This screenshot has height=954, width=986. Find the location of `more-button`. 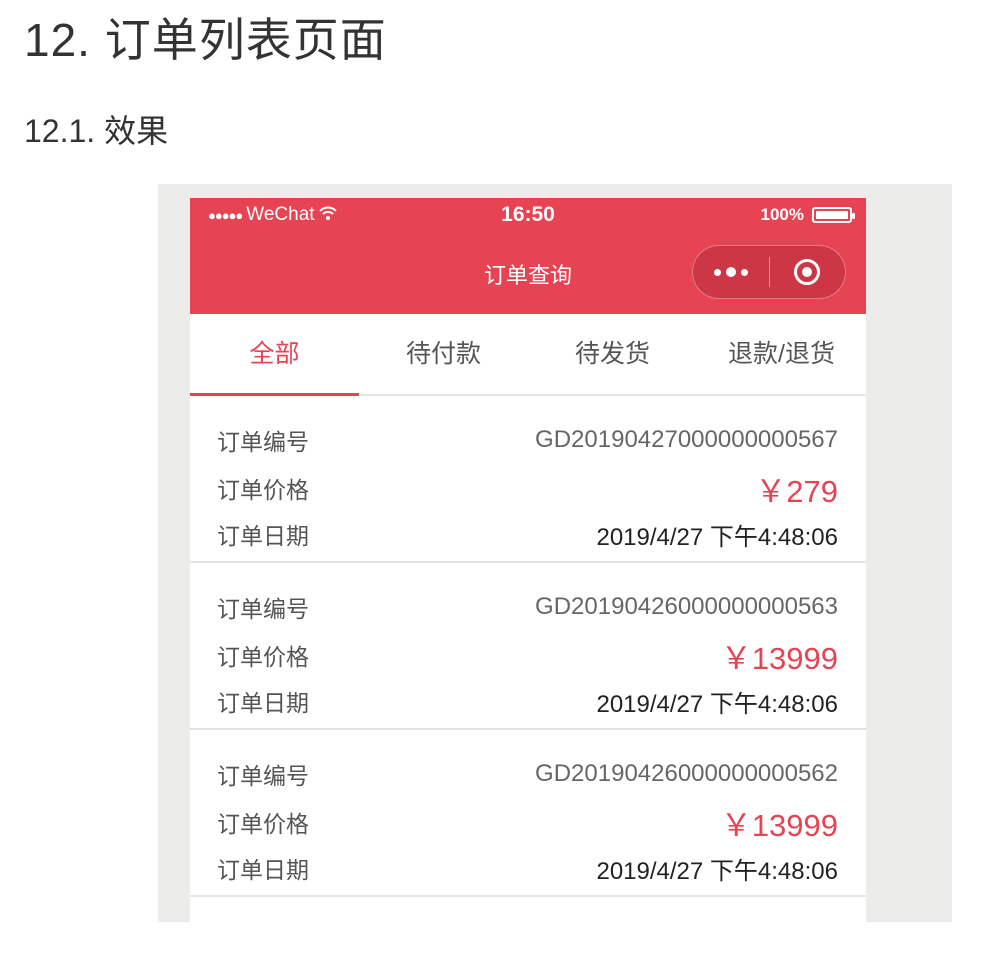

more-button is located at coordinates (731, 272).